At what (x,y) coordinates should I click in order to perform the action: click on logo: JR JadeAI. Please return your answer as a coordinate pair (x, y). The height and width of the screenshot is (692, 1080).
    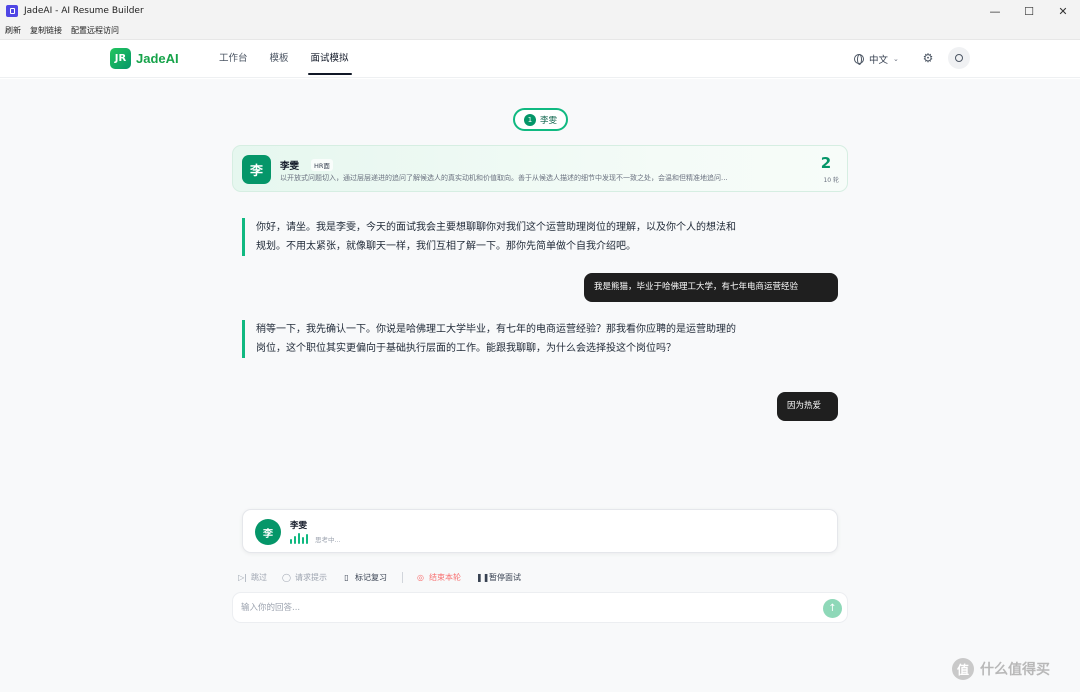
    Looking at the image, I should click on (144, 58).